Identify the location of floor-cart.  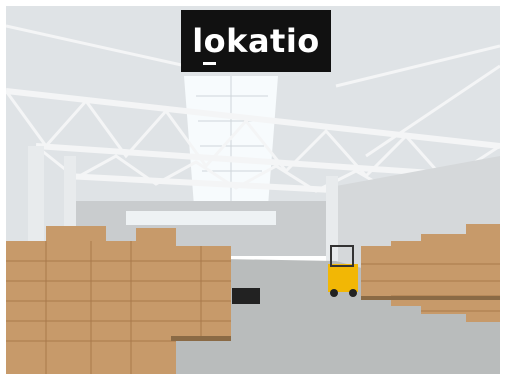
(246, 296).